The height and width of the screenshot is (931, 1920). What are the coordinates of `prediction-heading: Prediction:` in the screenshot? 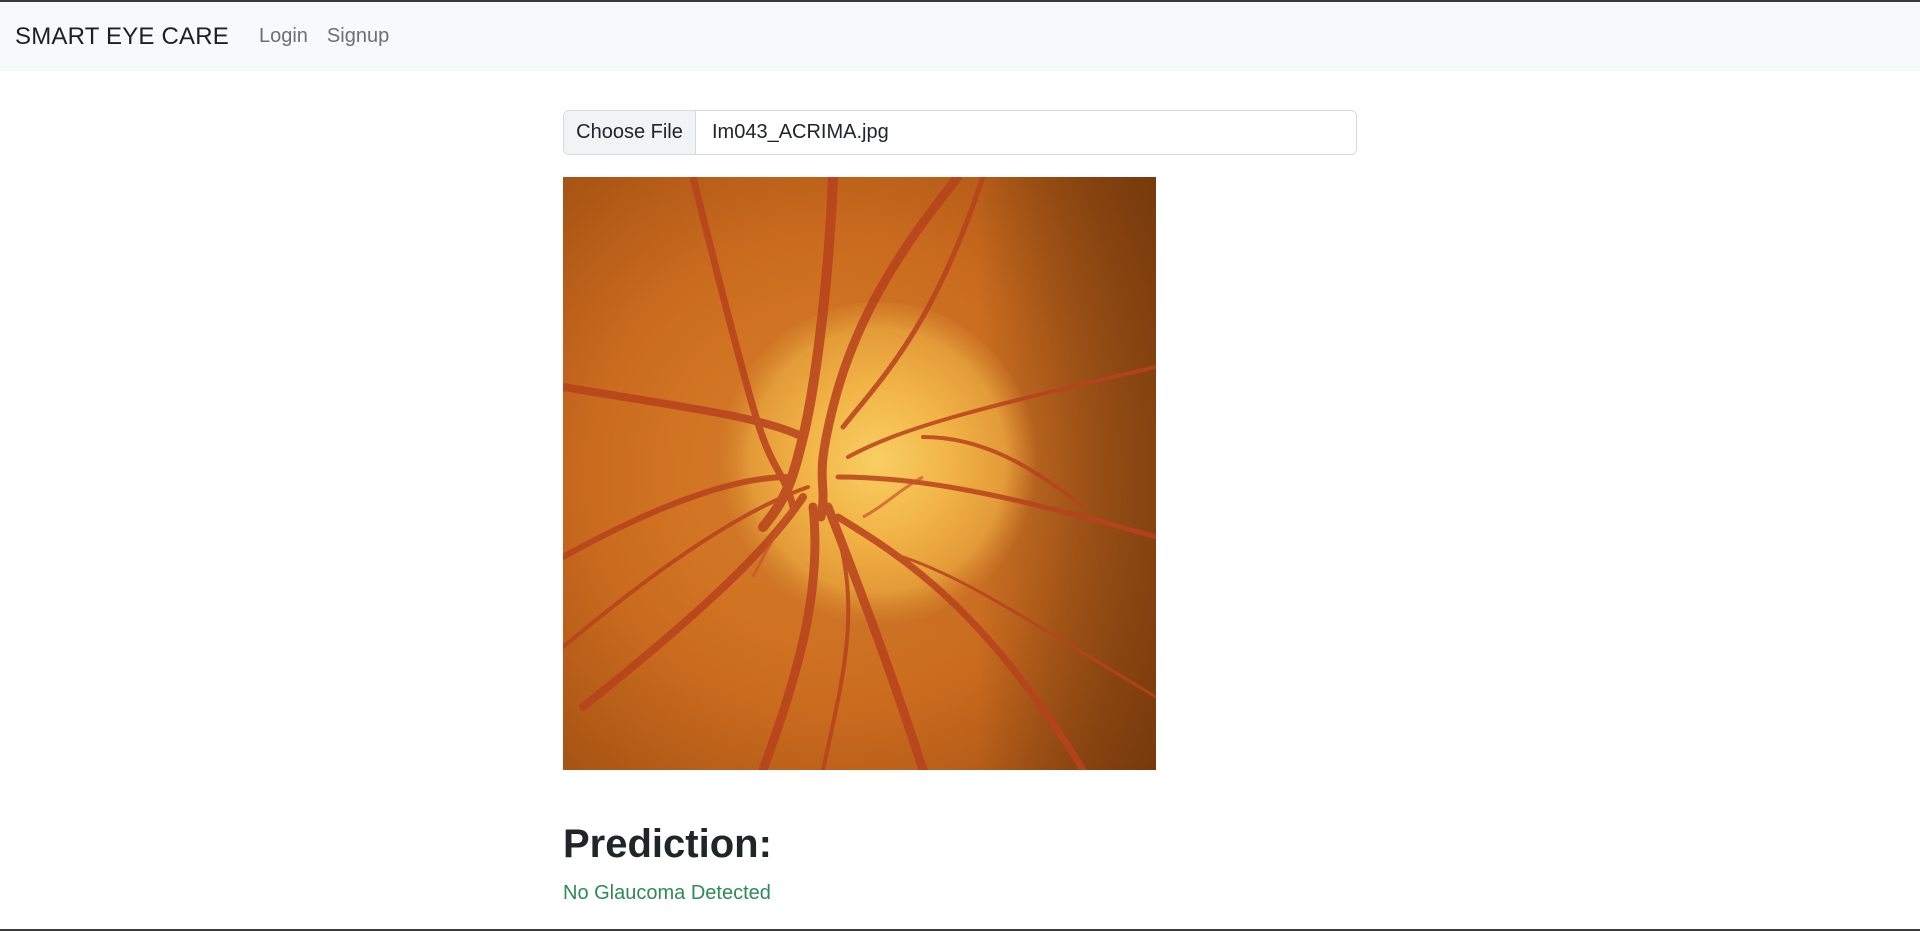 It's located at (667, 844).